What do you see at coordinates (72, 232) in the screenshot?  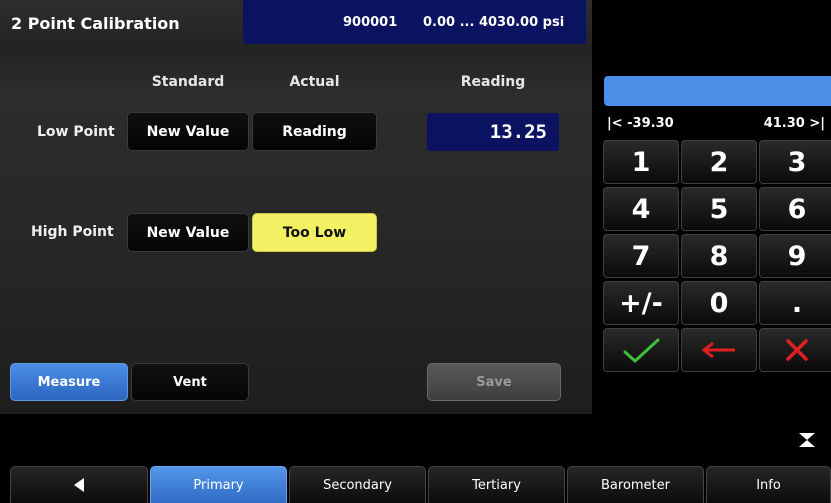 I see `high-point-label: High Point` at bounding box center [72, 232].